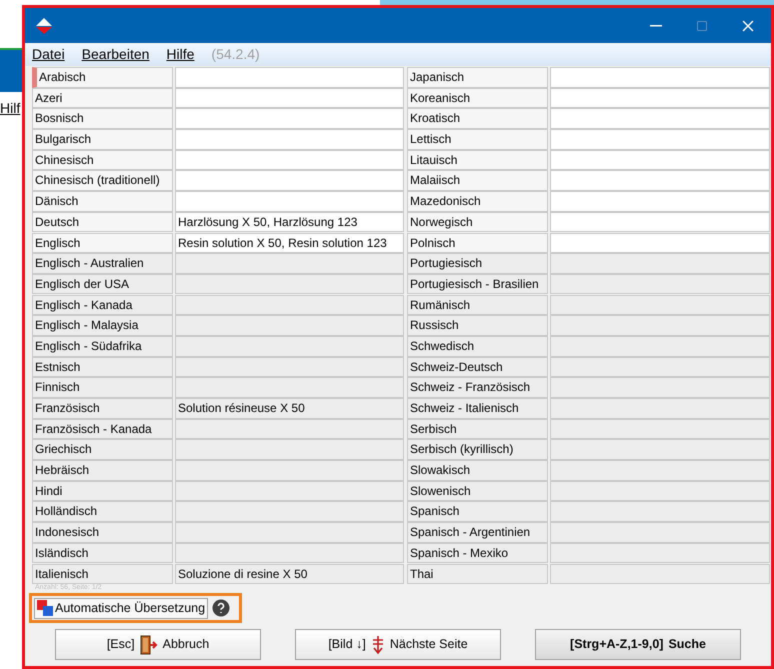 The width and height of the screenshot is (774, 669). Describe the element at coordinates (477, 408) in the screenshot. I see `language-cell: Schweiz - Italienisch` at that location.